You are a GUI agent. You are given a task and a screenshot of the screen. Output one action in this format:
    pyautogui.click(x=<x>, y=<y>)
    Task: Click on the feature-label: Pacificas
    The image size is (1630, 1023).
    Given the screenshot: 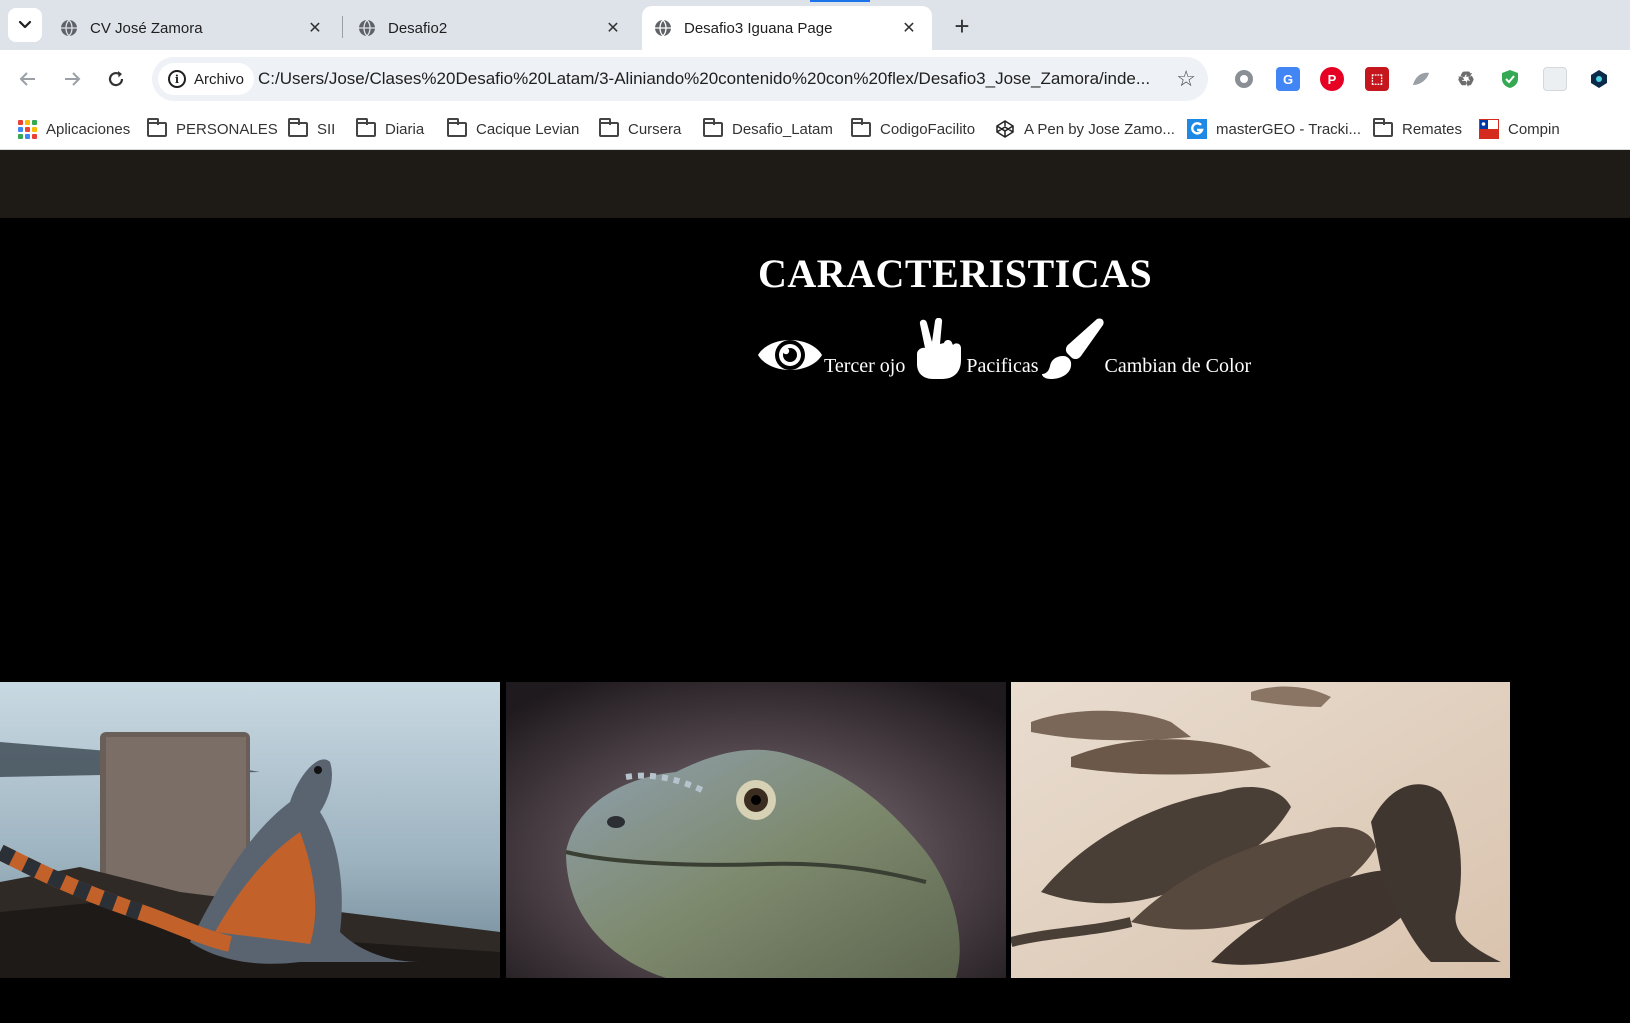 What is the action you would take?
    pyautogui.click(x=1002, y=366)
    